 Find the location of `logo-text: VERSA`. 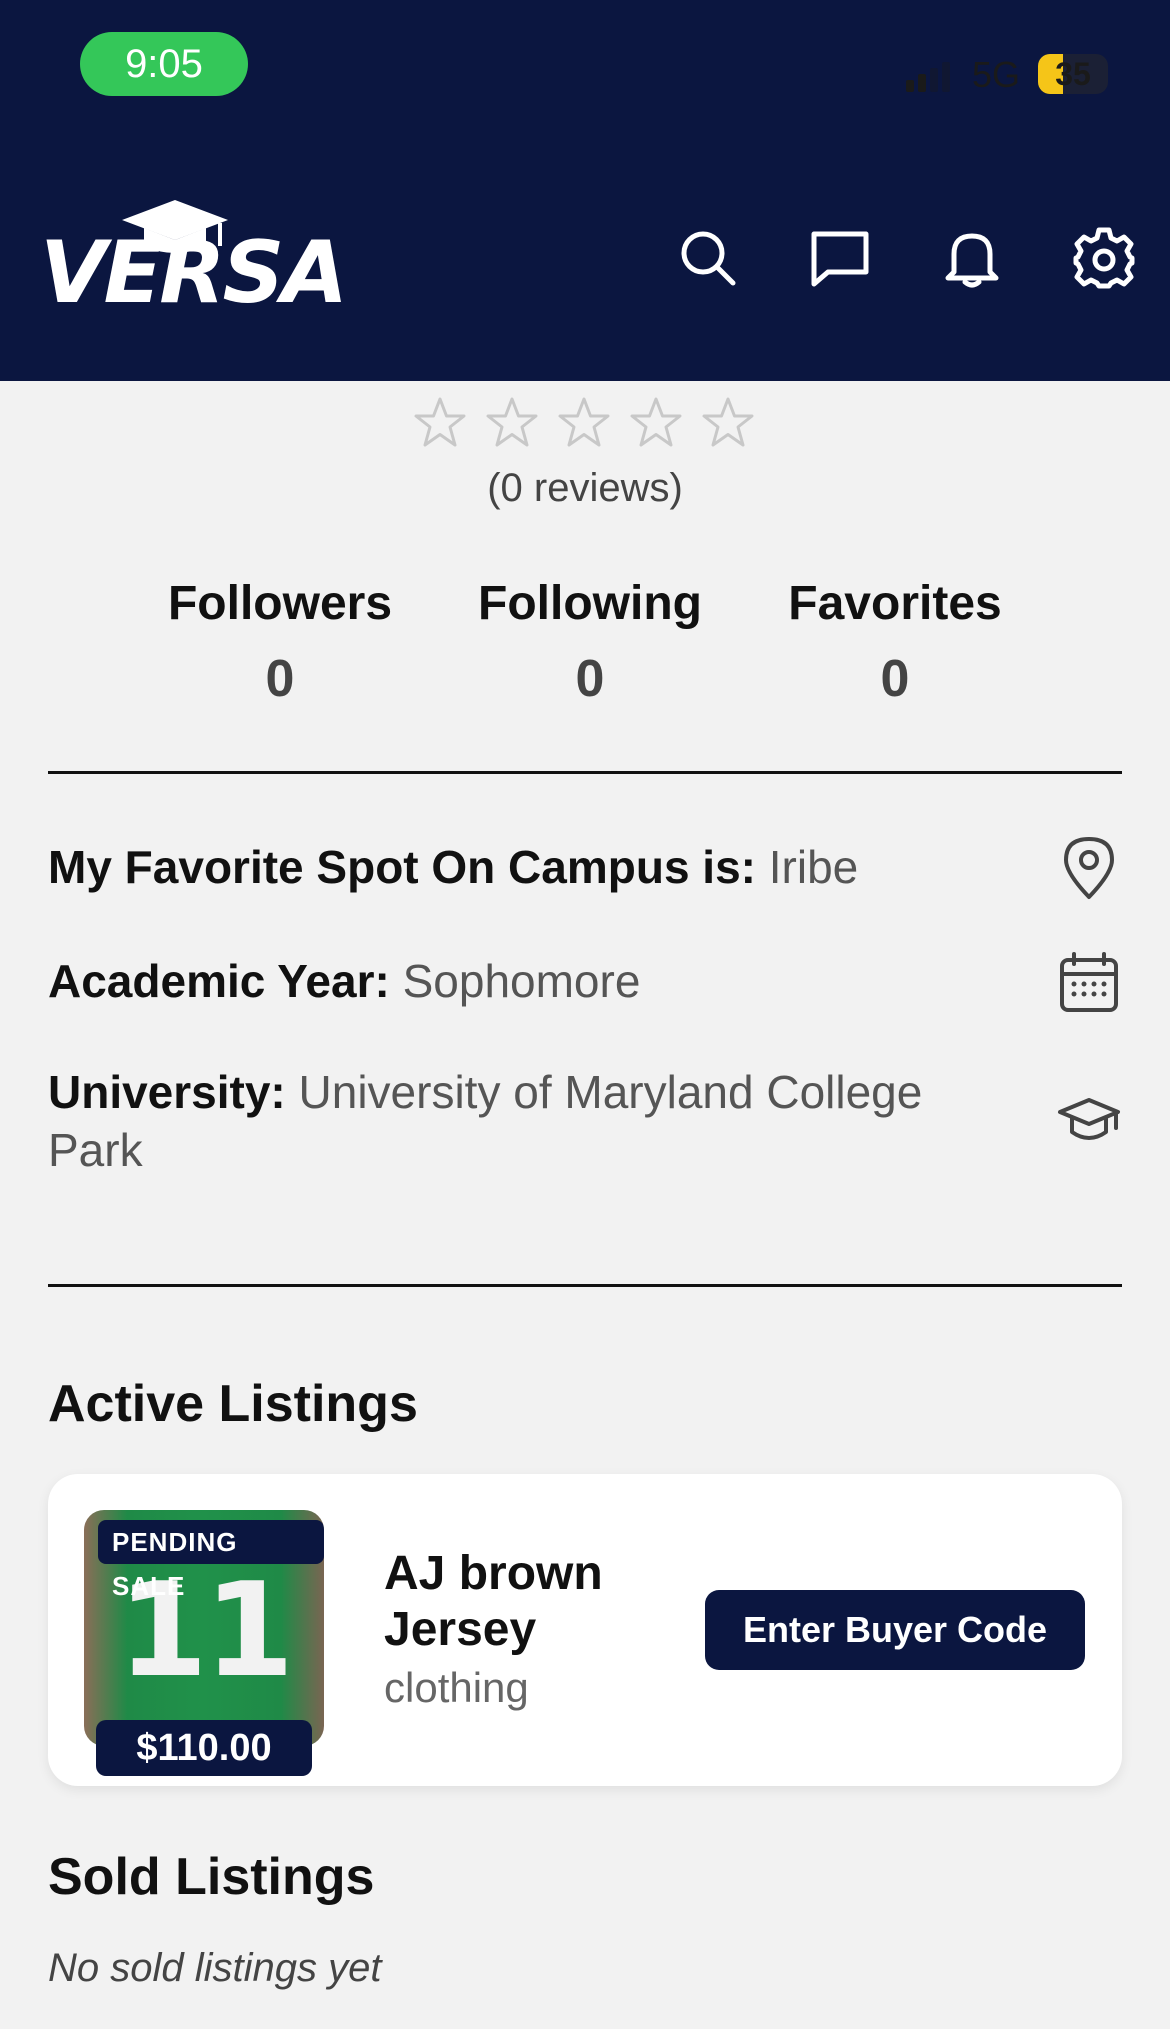

logo-text: VERSA is located at coordinates (194, 273).